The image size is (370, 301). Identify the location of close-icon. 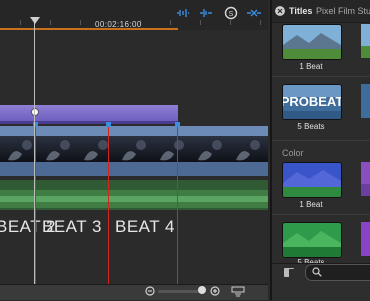
(280, 11).